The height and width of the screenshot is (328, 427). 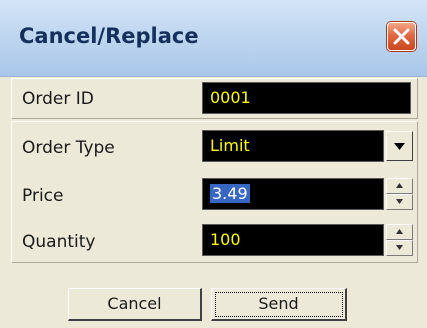 I want to click on quantity-spin-up-button, so click(x=399, y=232).